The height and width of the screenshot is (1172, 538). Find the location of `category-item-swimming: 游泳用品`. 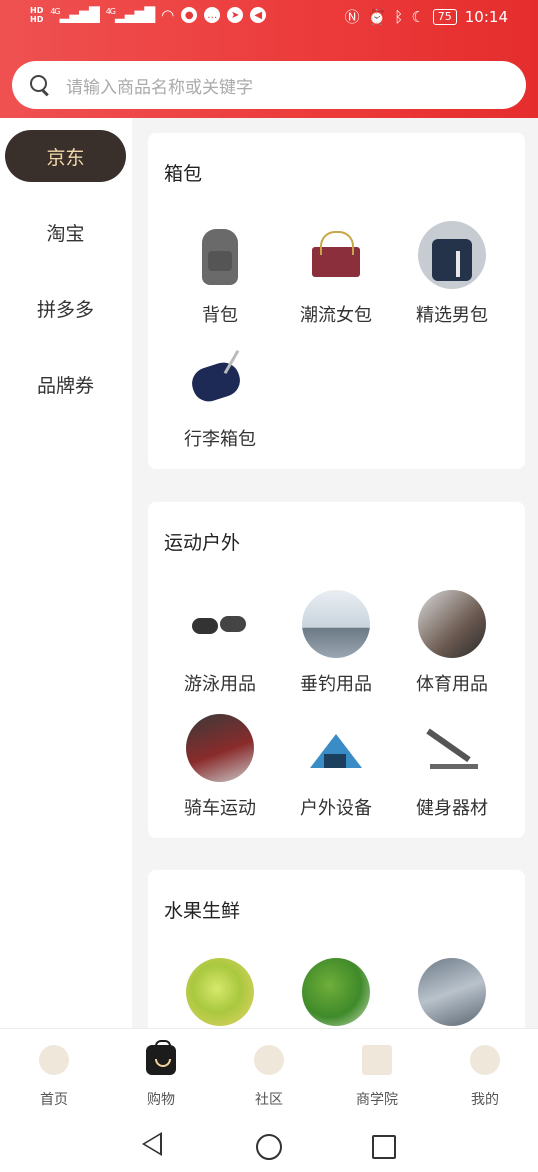

category-item-swimming: 游泳用品 is located at coordinates (220, 643).